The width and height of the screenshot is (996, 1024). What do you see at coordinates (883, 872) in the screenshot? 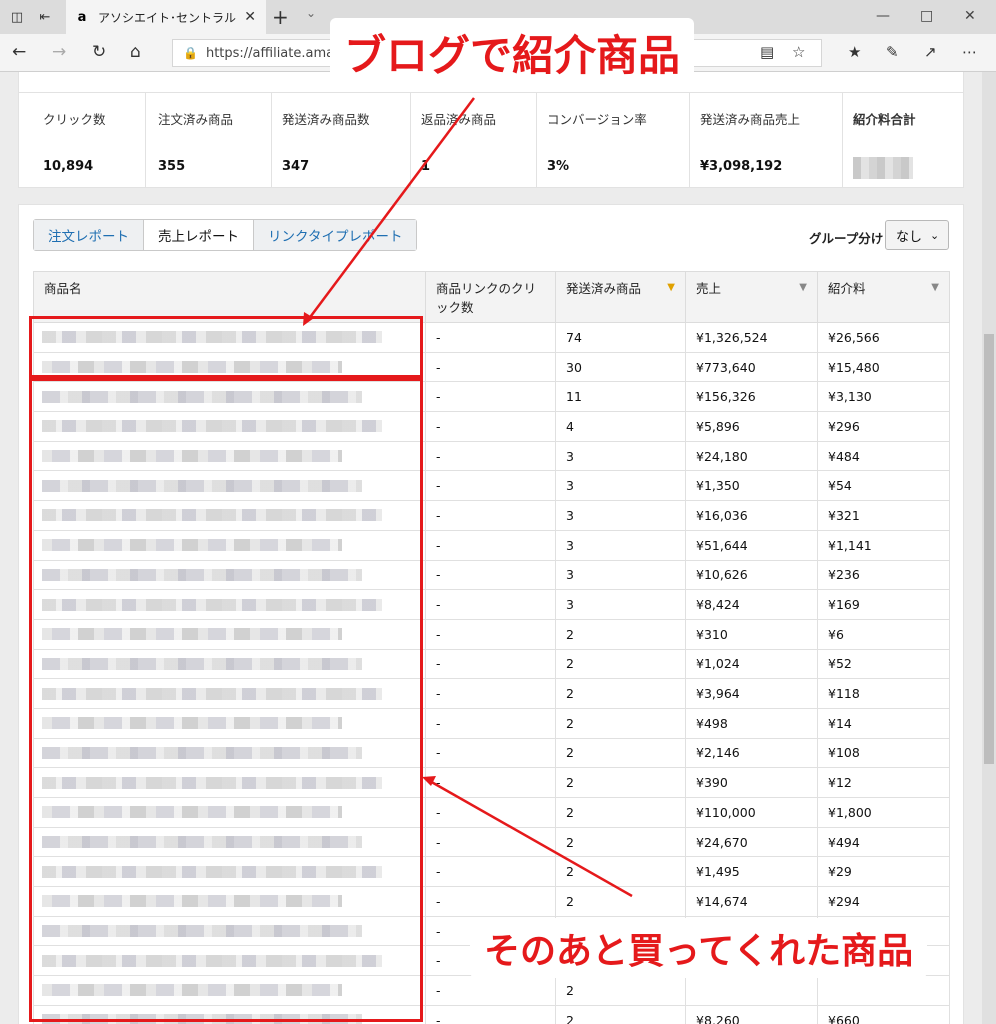
I see `fee-cell: ¥29` at bounding box center [883, 872].